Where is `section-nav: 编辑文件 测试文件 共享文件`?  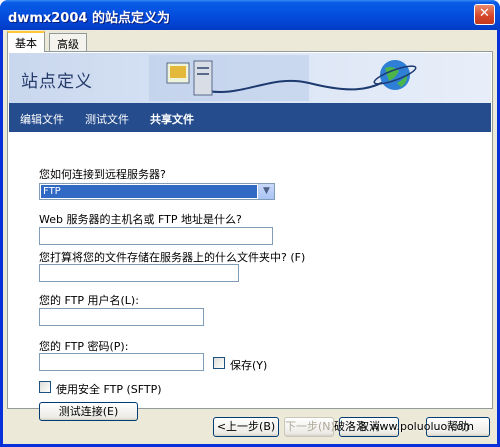 section-nav: 编辑文件 测试文件 共享文件 is located at coordinates (250, 117).